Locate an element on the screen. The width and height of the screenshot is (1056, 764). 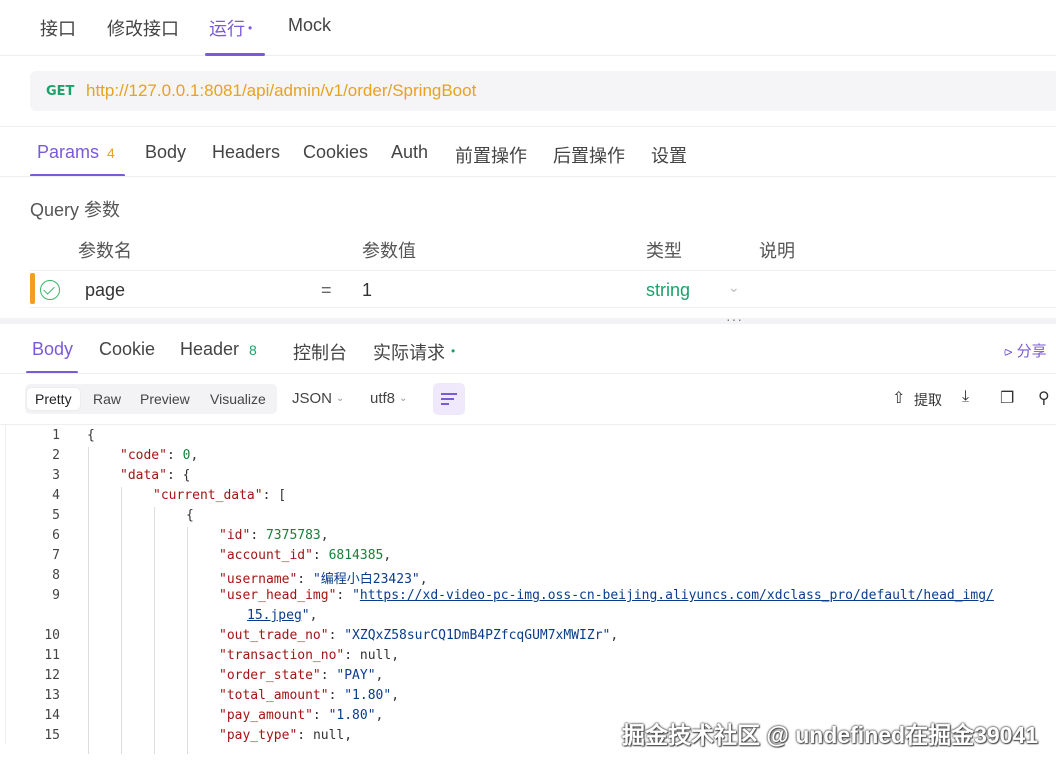
params-count-badge: 4 is located at coordinates (111, 153).